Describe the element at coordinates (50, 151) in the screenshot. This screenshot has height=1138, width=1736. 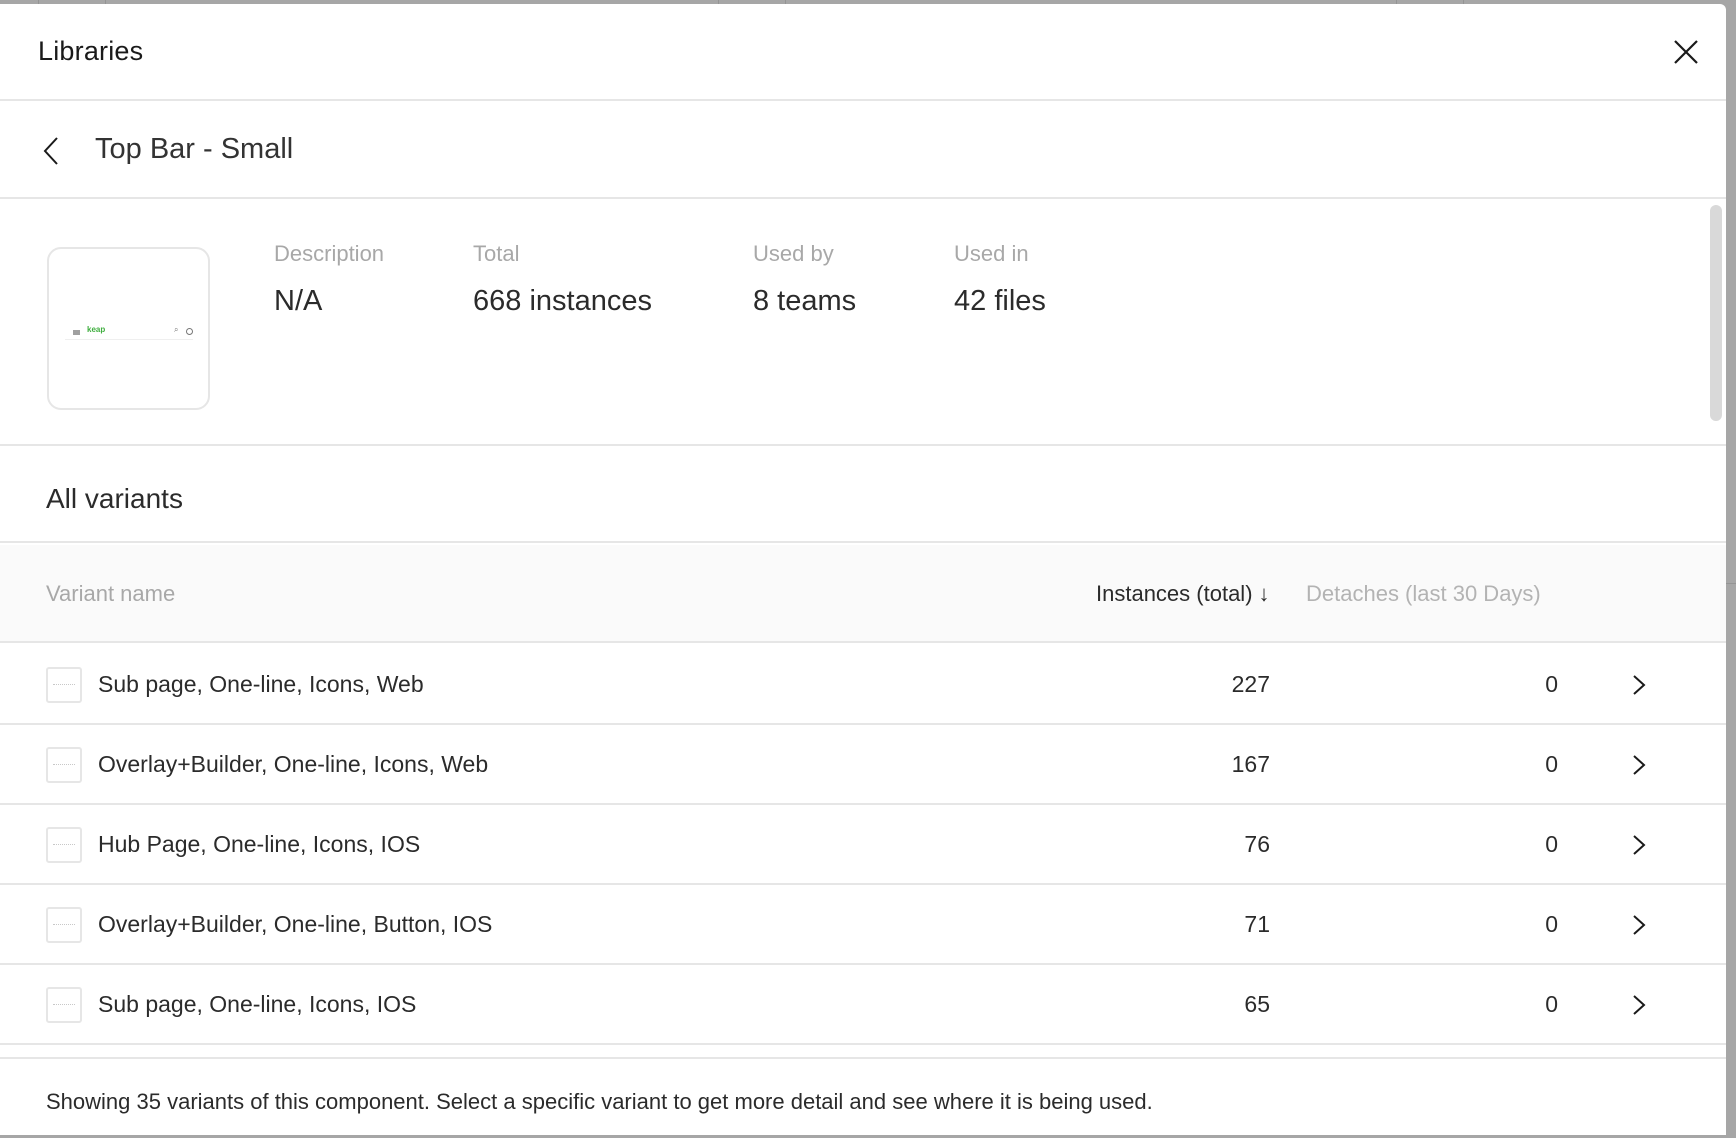
I see `chevron-left-icon` at that location.